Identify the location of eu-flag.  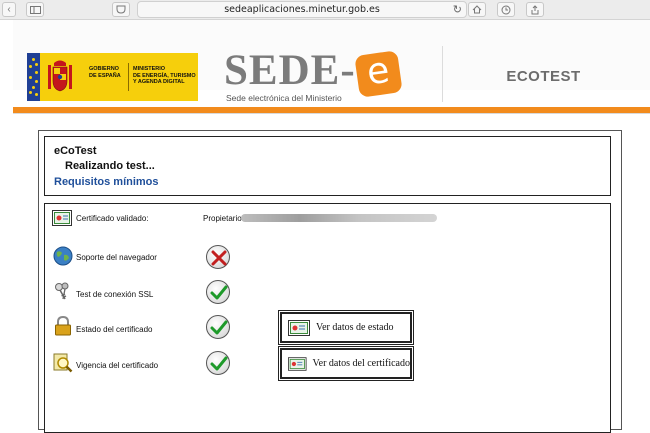
(33, 77).